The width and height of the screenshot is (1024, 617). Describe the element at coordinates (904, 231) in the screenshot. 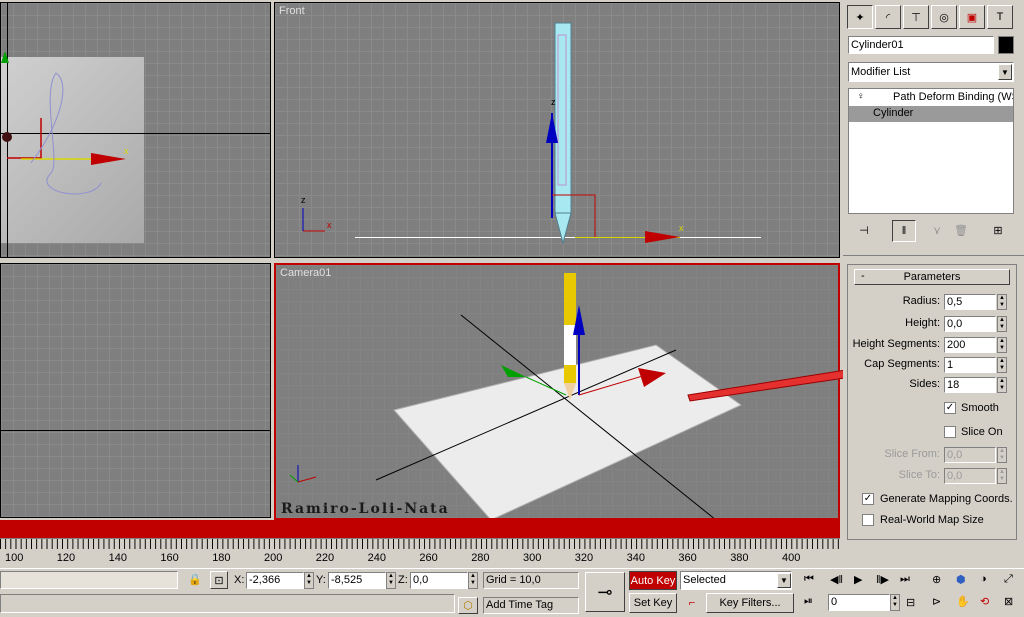

I see `show-end-result-icon: ‖` at that location.